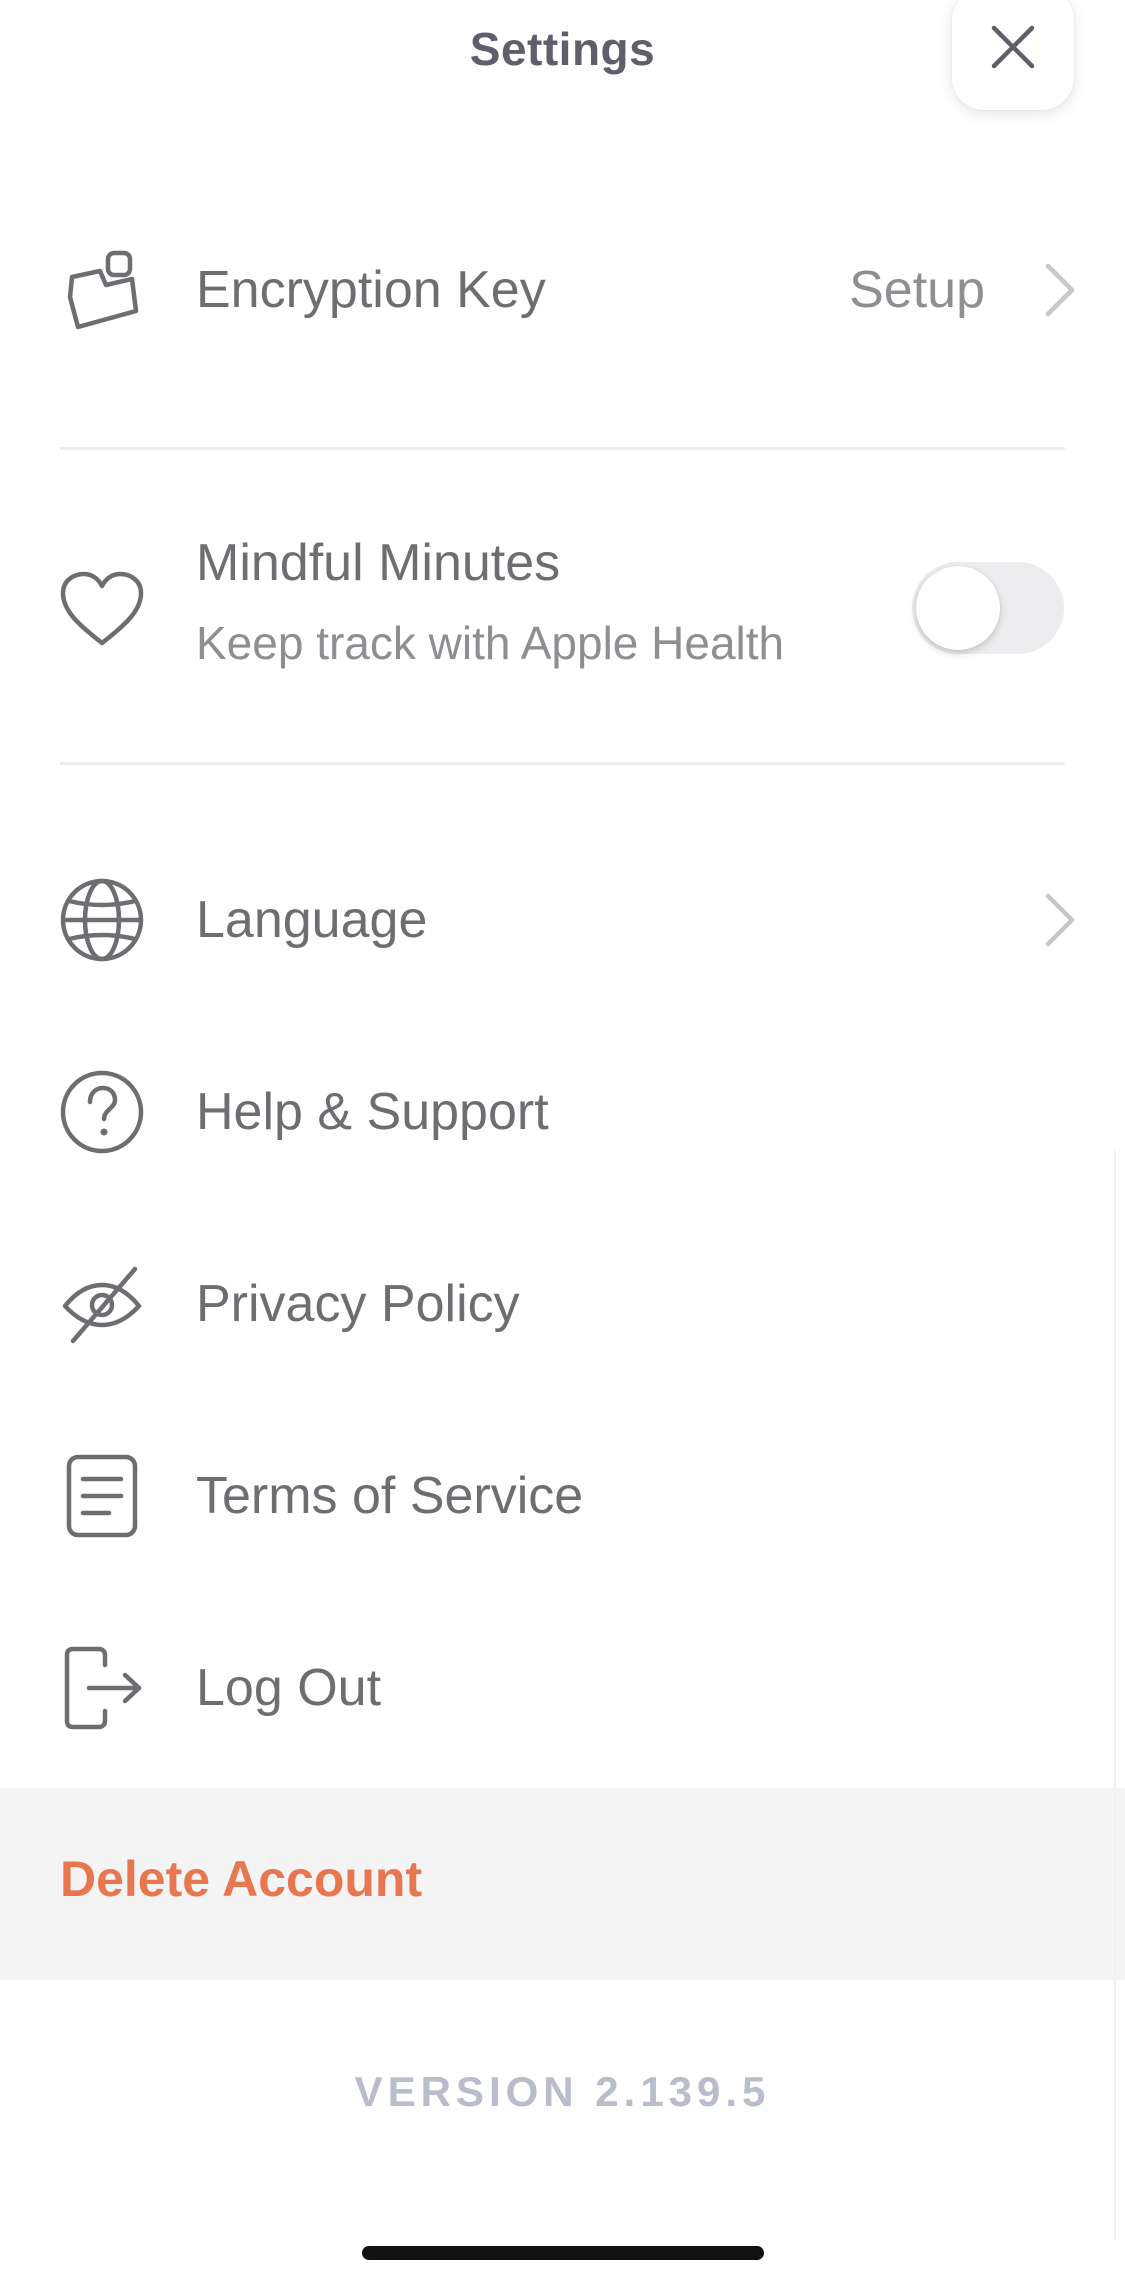  What do you see at coordinates (312, 920) in the screenshot?
I see `language-label: Language` at bounding box center [312, 920].